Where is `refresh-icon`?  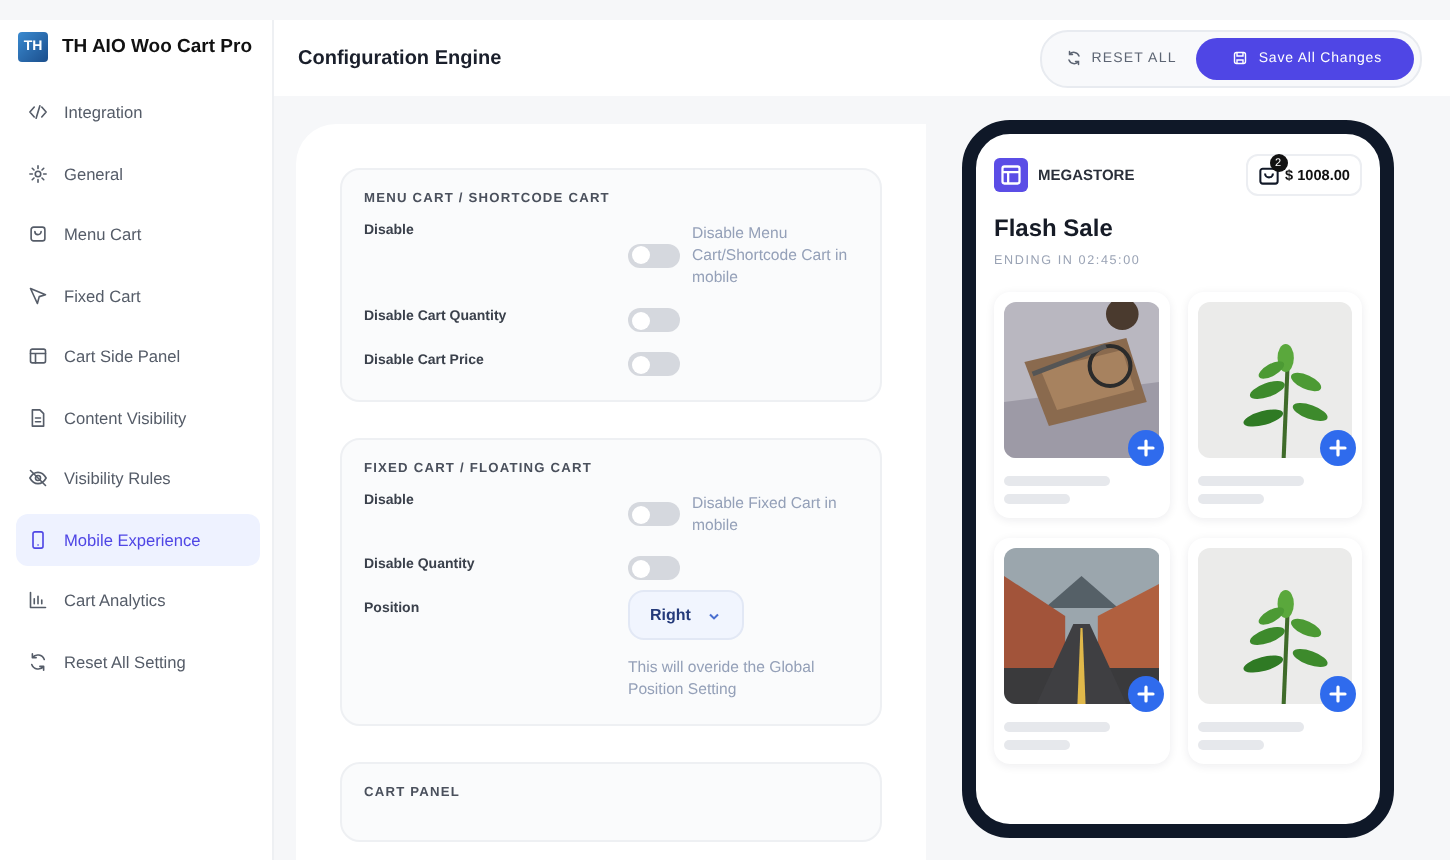 refresh-icon is located at coordinates (1073, 58).